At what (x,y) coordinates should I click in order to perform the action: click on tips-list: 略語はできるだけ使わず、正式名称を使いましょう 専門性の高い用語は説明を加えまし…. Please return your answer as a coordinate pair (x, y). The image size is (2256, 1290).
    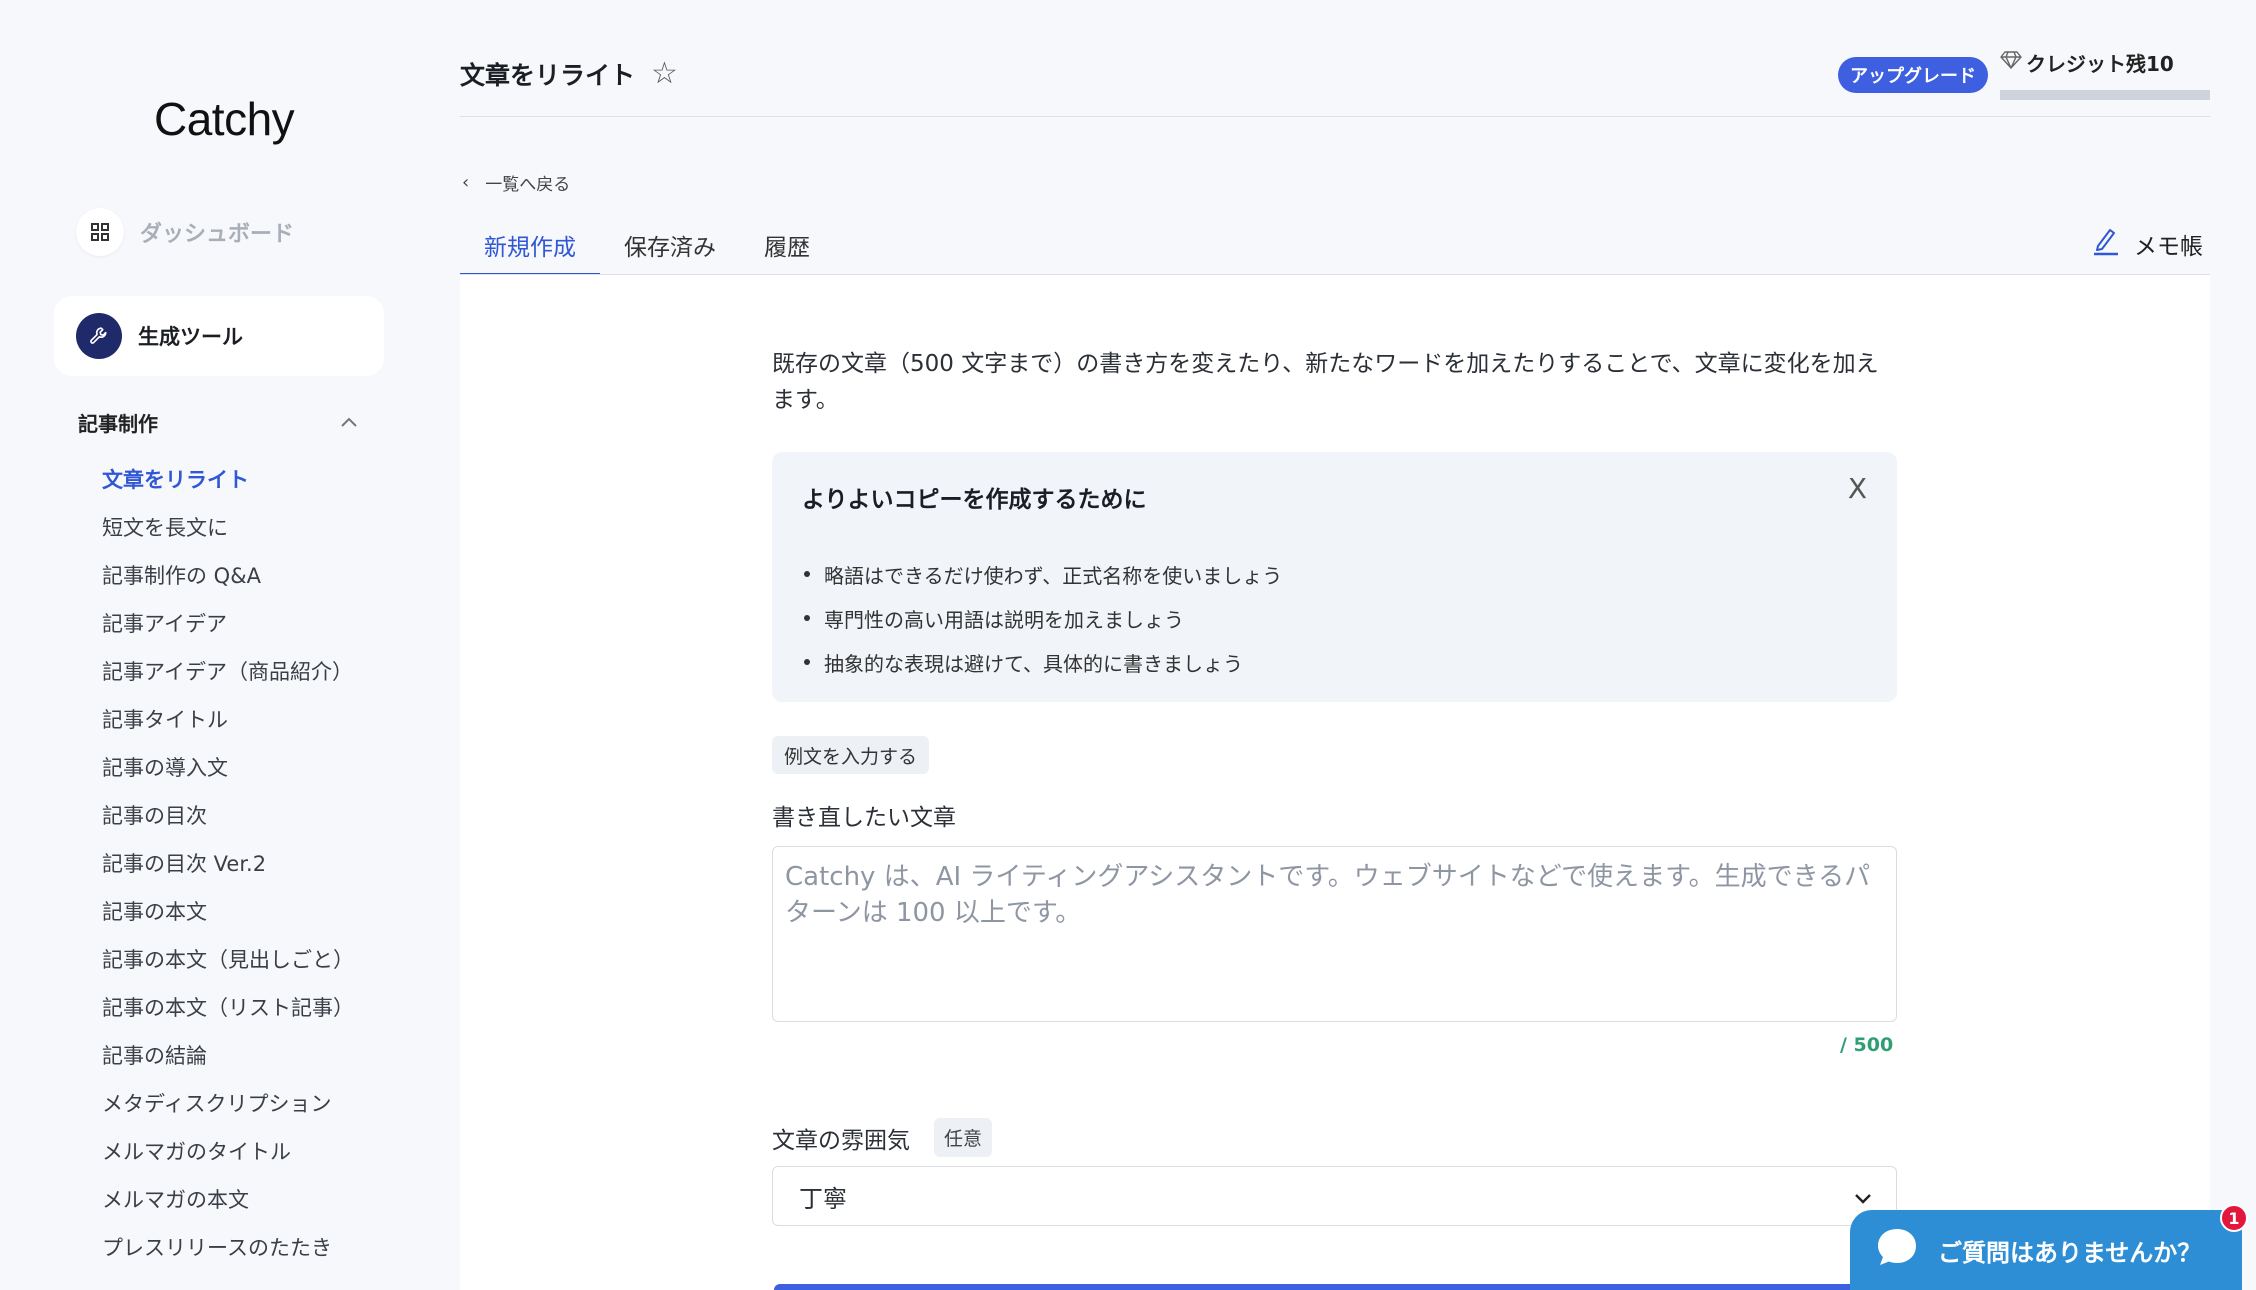
    Looking at the image, I should click on (1043, 618).